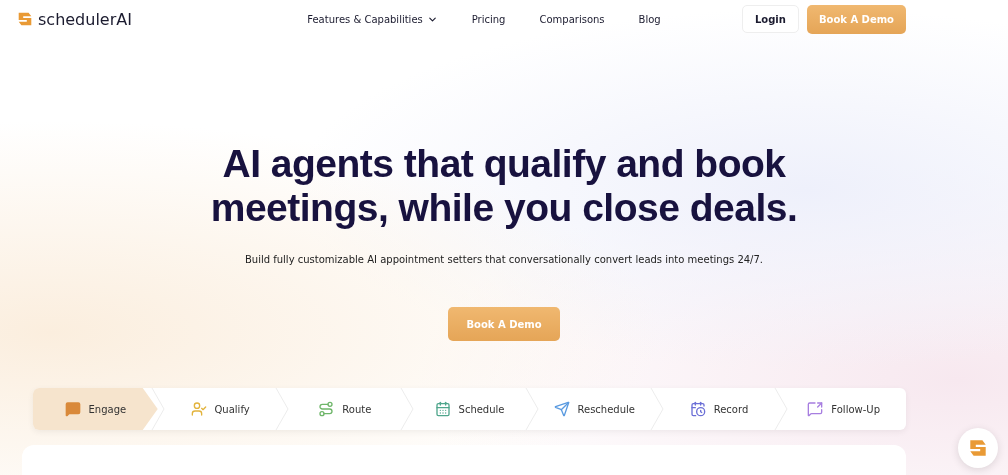  I want to click on hero-title: AI agents that qualify and book meetings, while you close deals., so click(504, 186).